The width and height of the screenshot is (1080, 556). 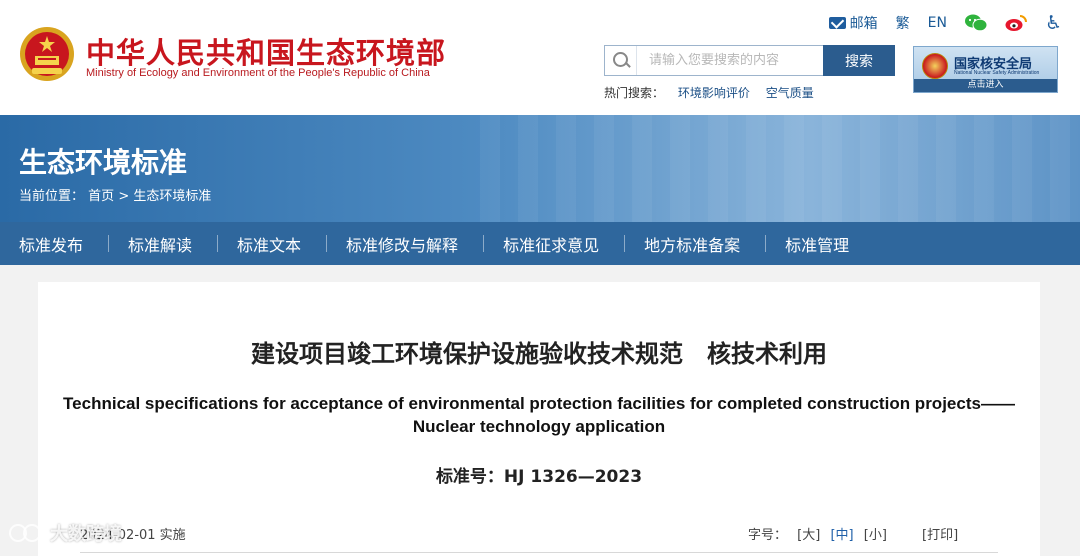 I want to click on mail-icon, so click(x=837, y=23).